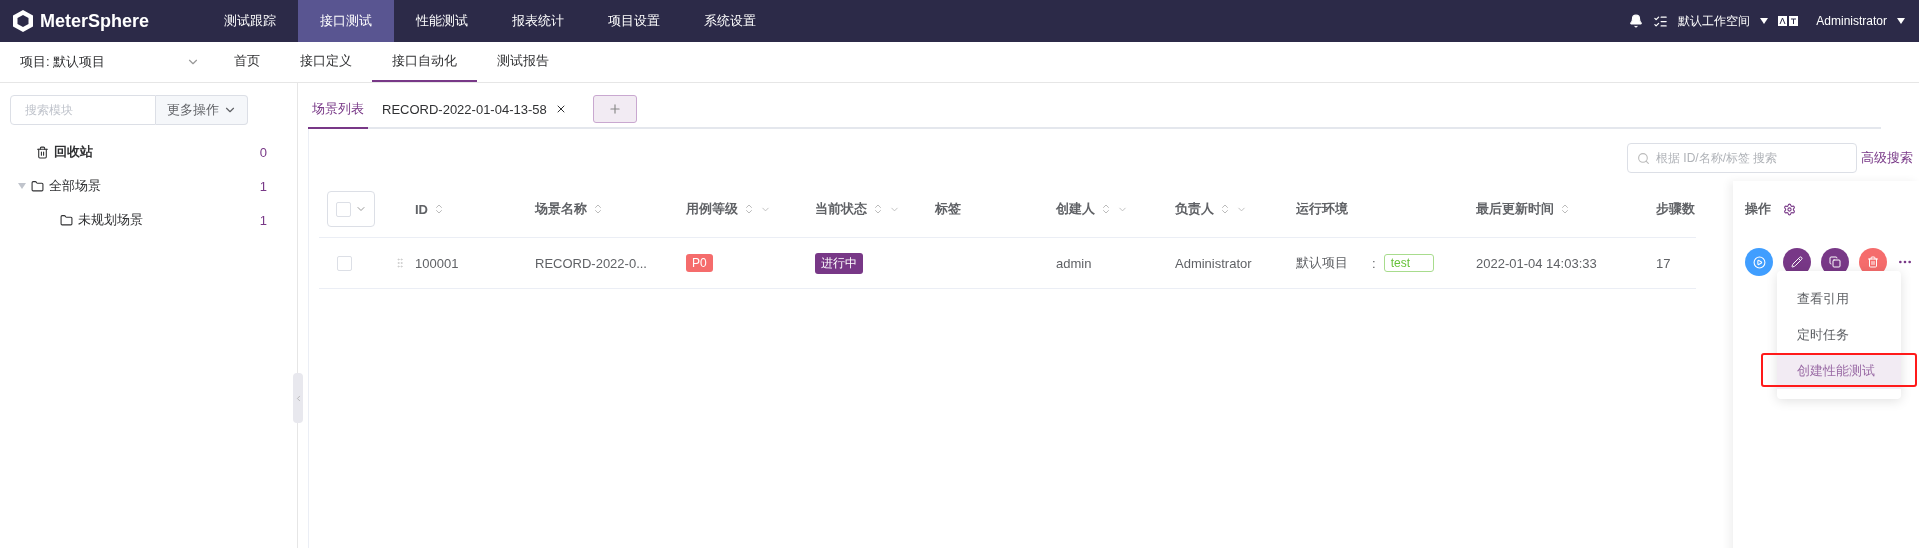 The height and width of the screenshot is (548, 1919). I want to click on column-header: 标签, so click(995, 209).